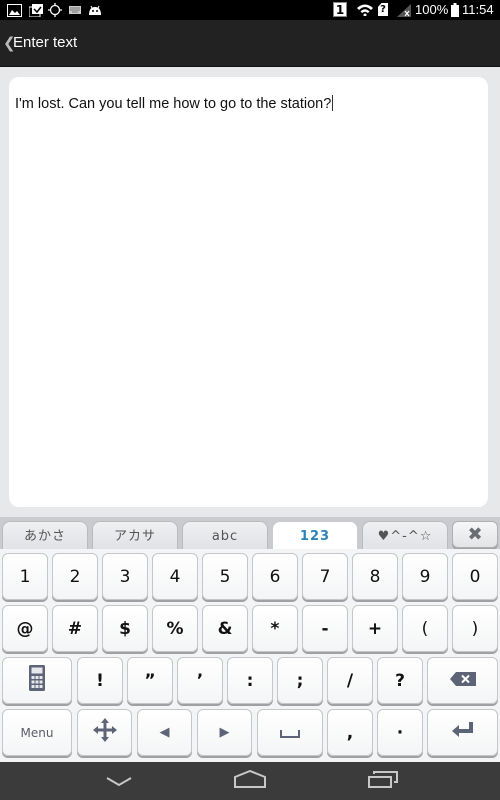  I want to click on key-comma: ,, so click(350, 732).